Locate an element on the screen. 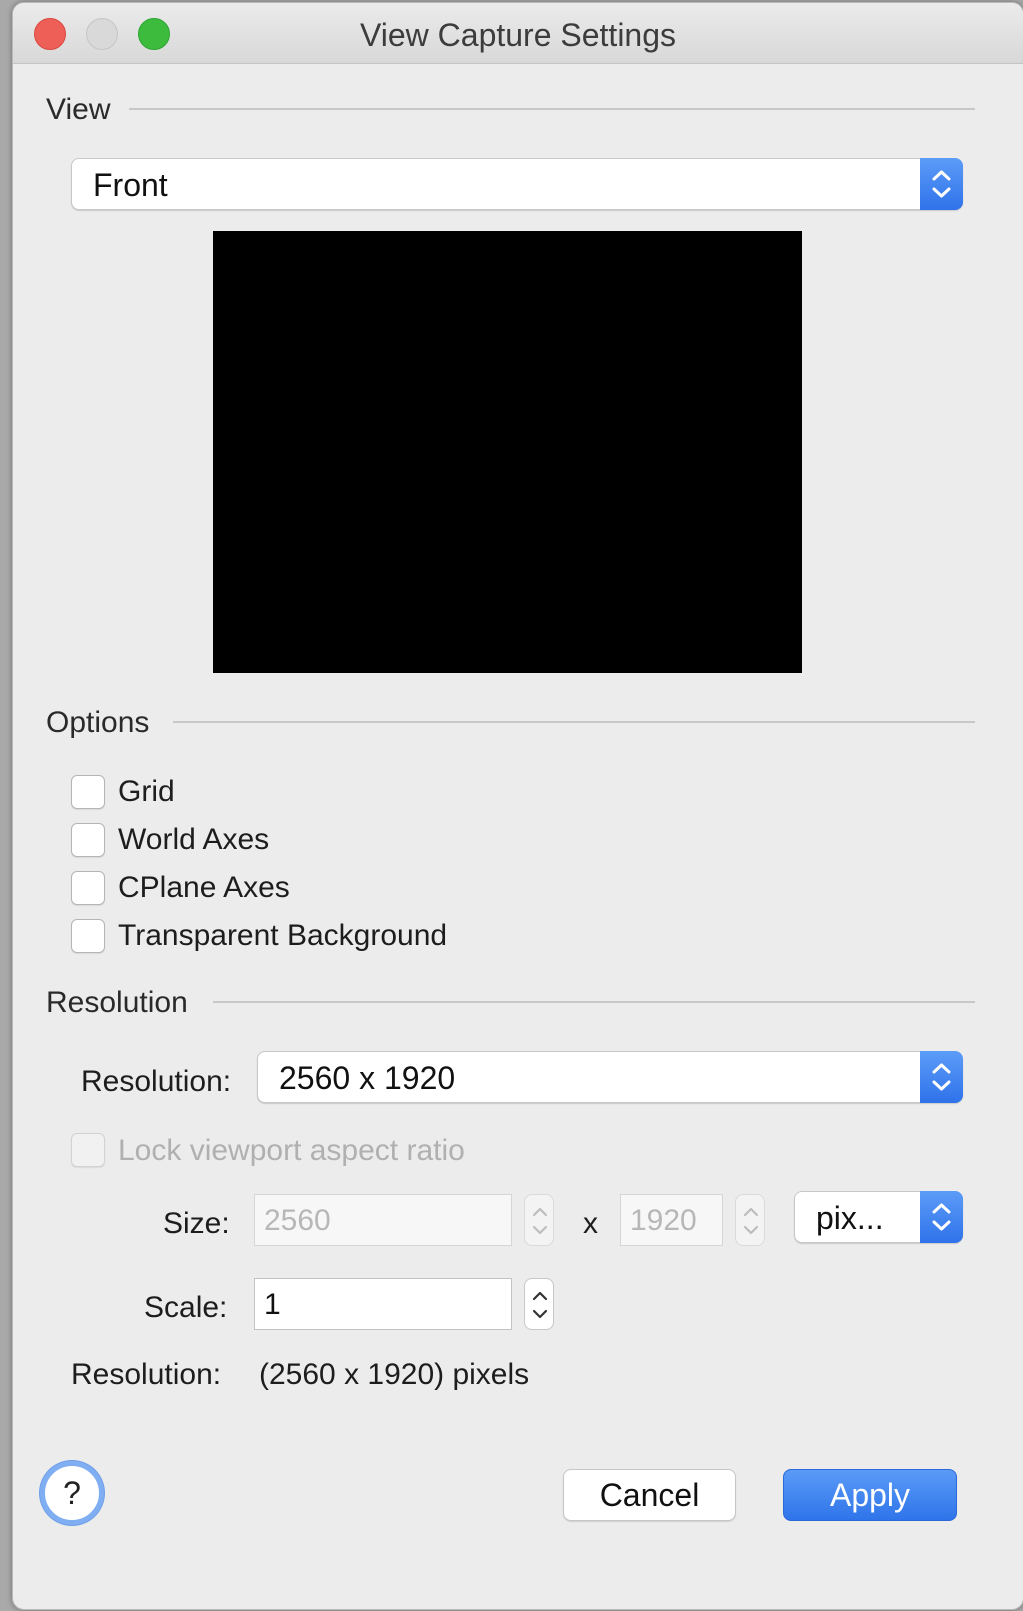 The height and width of the screenshot is (1611, 1023). scale-stepper is located at coordinates (539, 1304).